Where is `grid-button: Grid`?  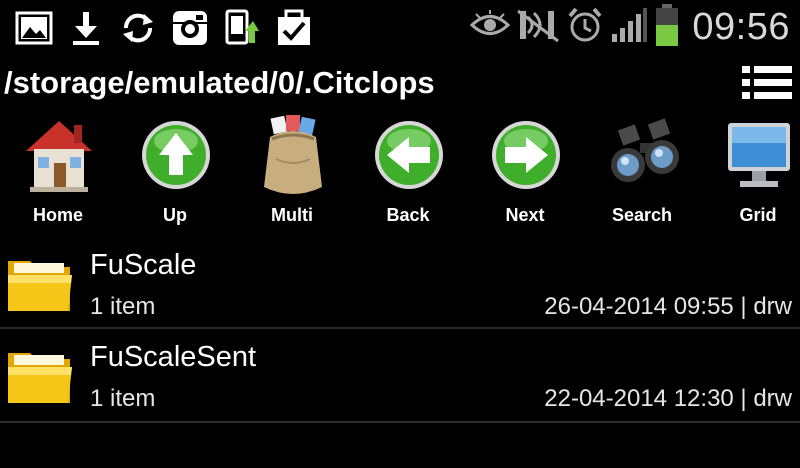 grid-button: Grid is located at coordinates (754, 174).